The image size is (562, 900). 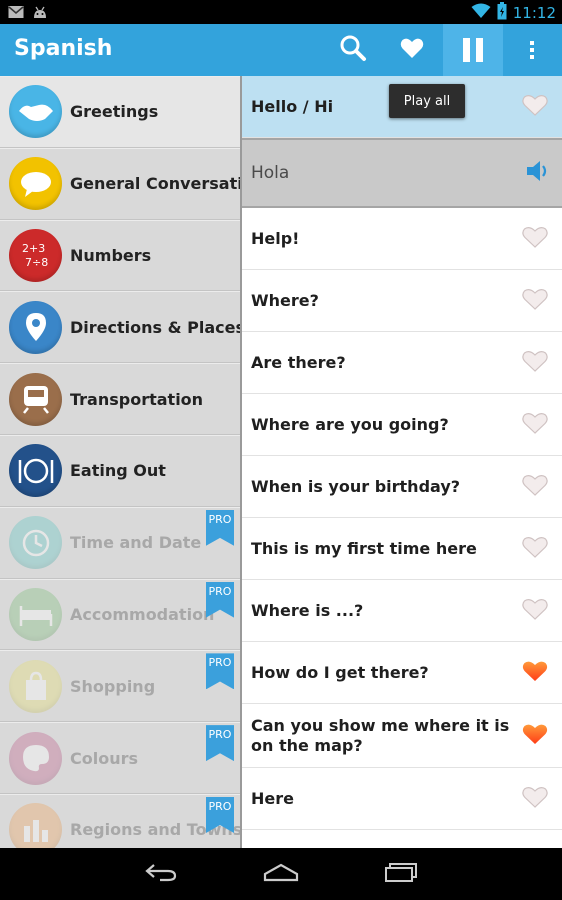 What do you see at coordinates (35, 327) in the screenshot?
I see `map-pin-icon` at bounding box center [35, 327].